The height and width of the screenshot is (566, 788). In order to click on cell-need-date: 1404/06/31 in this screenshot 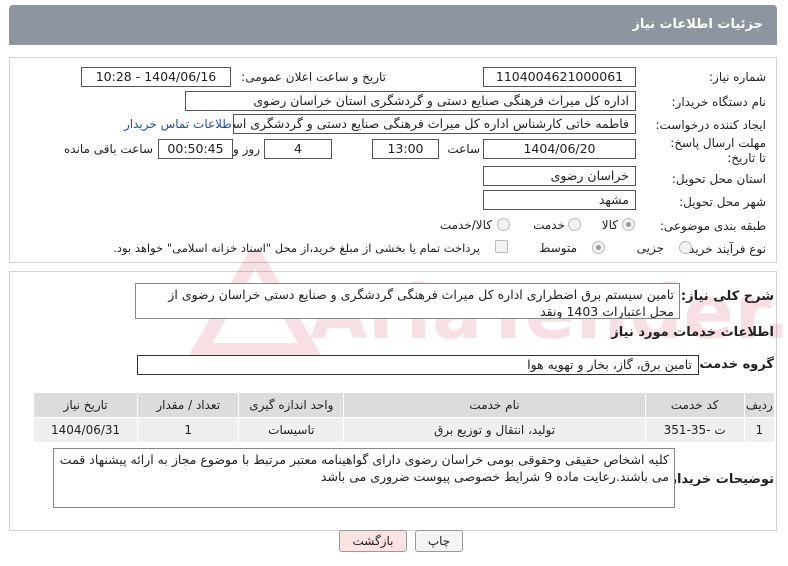, I will do `click(85, 430)`.